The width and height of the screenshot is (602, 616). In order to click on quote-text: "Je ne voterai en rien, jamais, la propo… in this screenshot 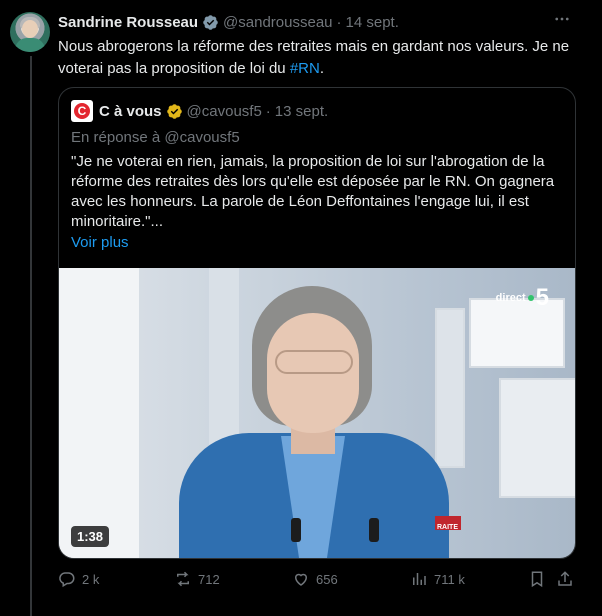, I will do `click(313, 191)`.